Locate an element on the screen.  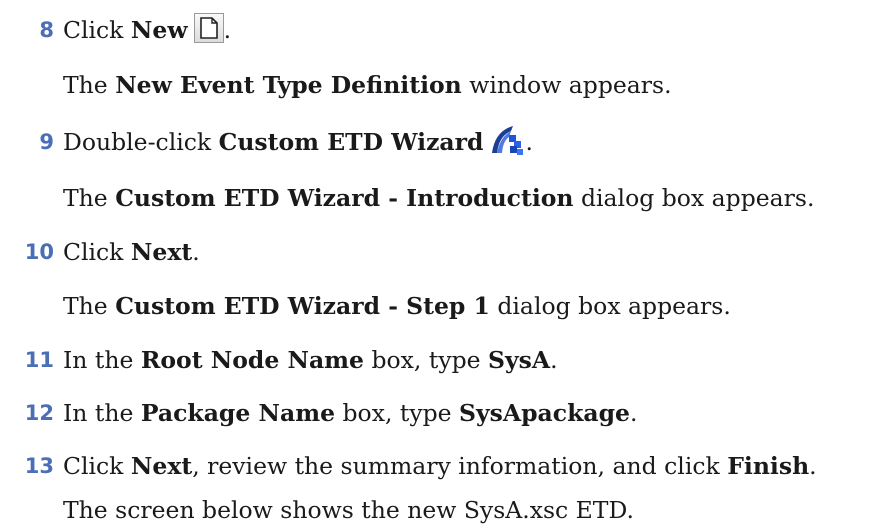
ui-term: Custom ETD Wizard is located at coordinates (351, 142).